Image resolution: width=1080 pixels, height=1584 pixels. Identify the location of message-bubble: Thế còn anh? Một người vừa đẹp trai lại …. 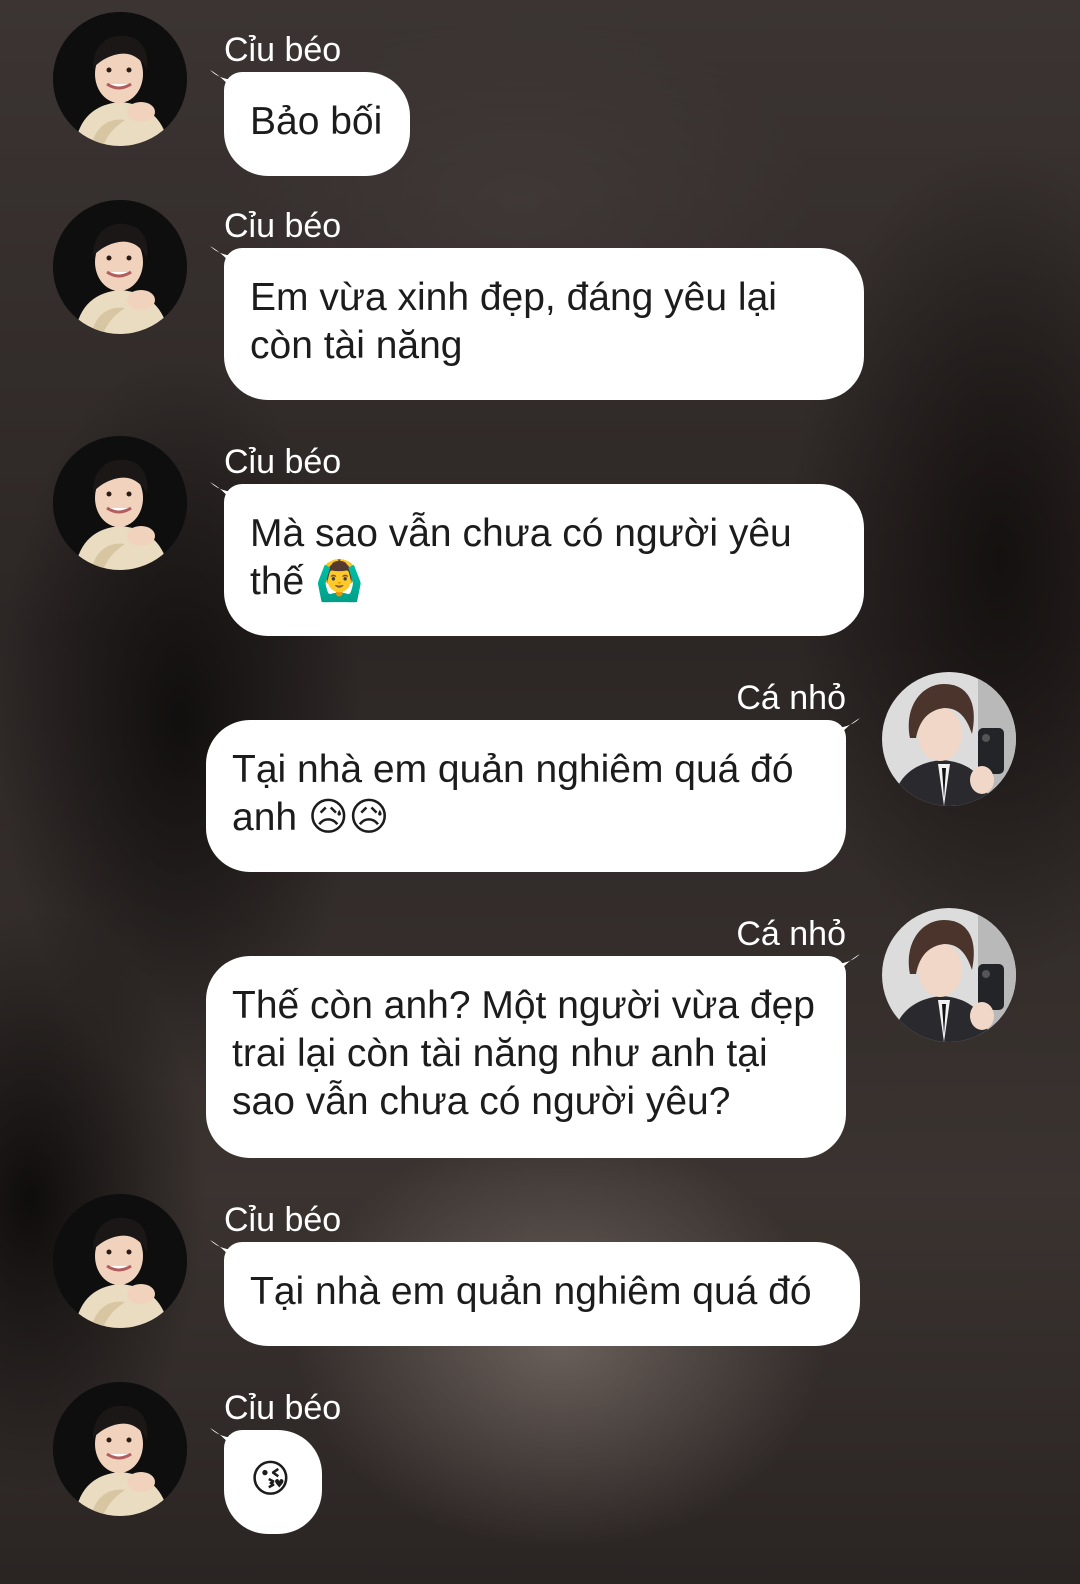
(526, 1057).